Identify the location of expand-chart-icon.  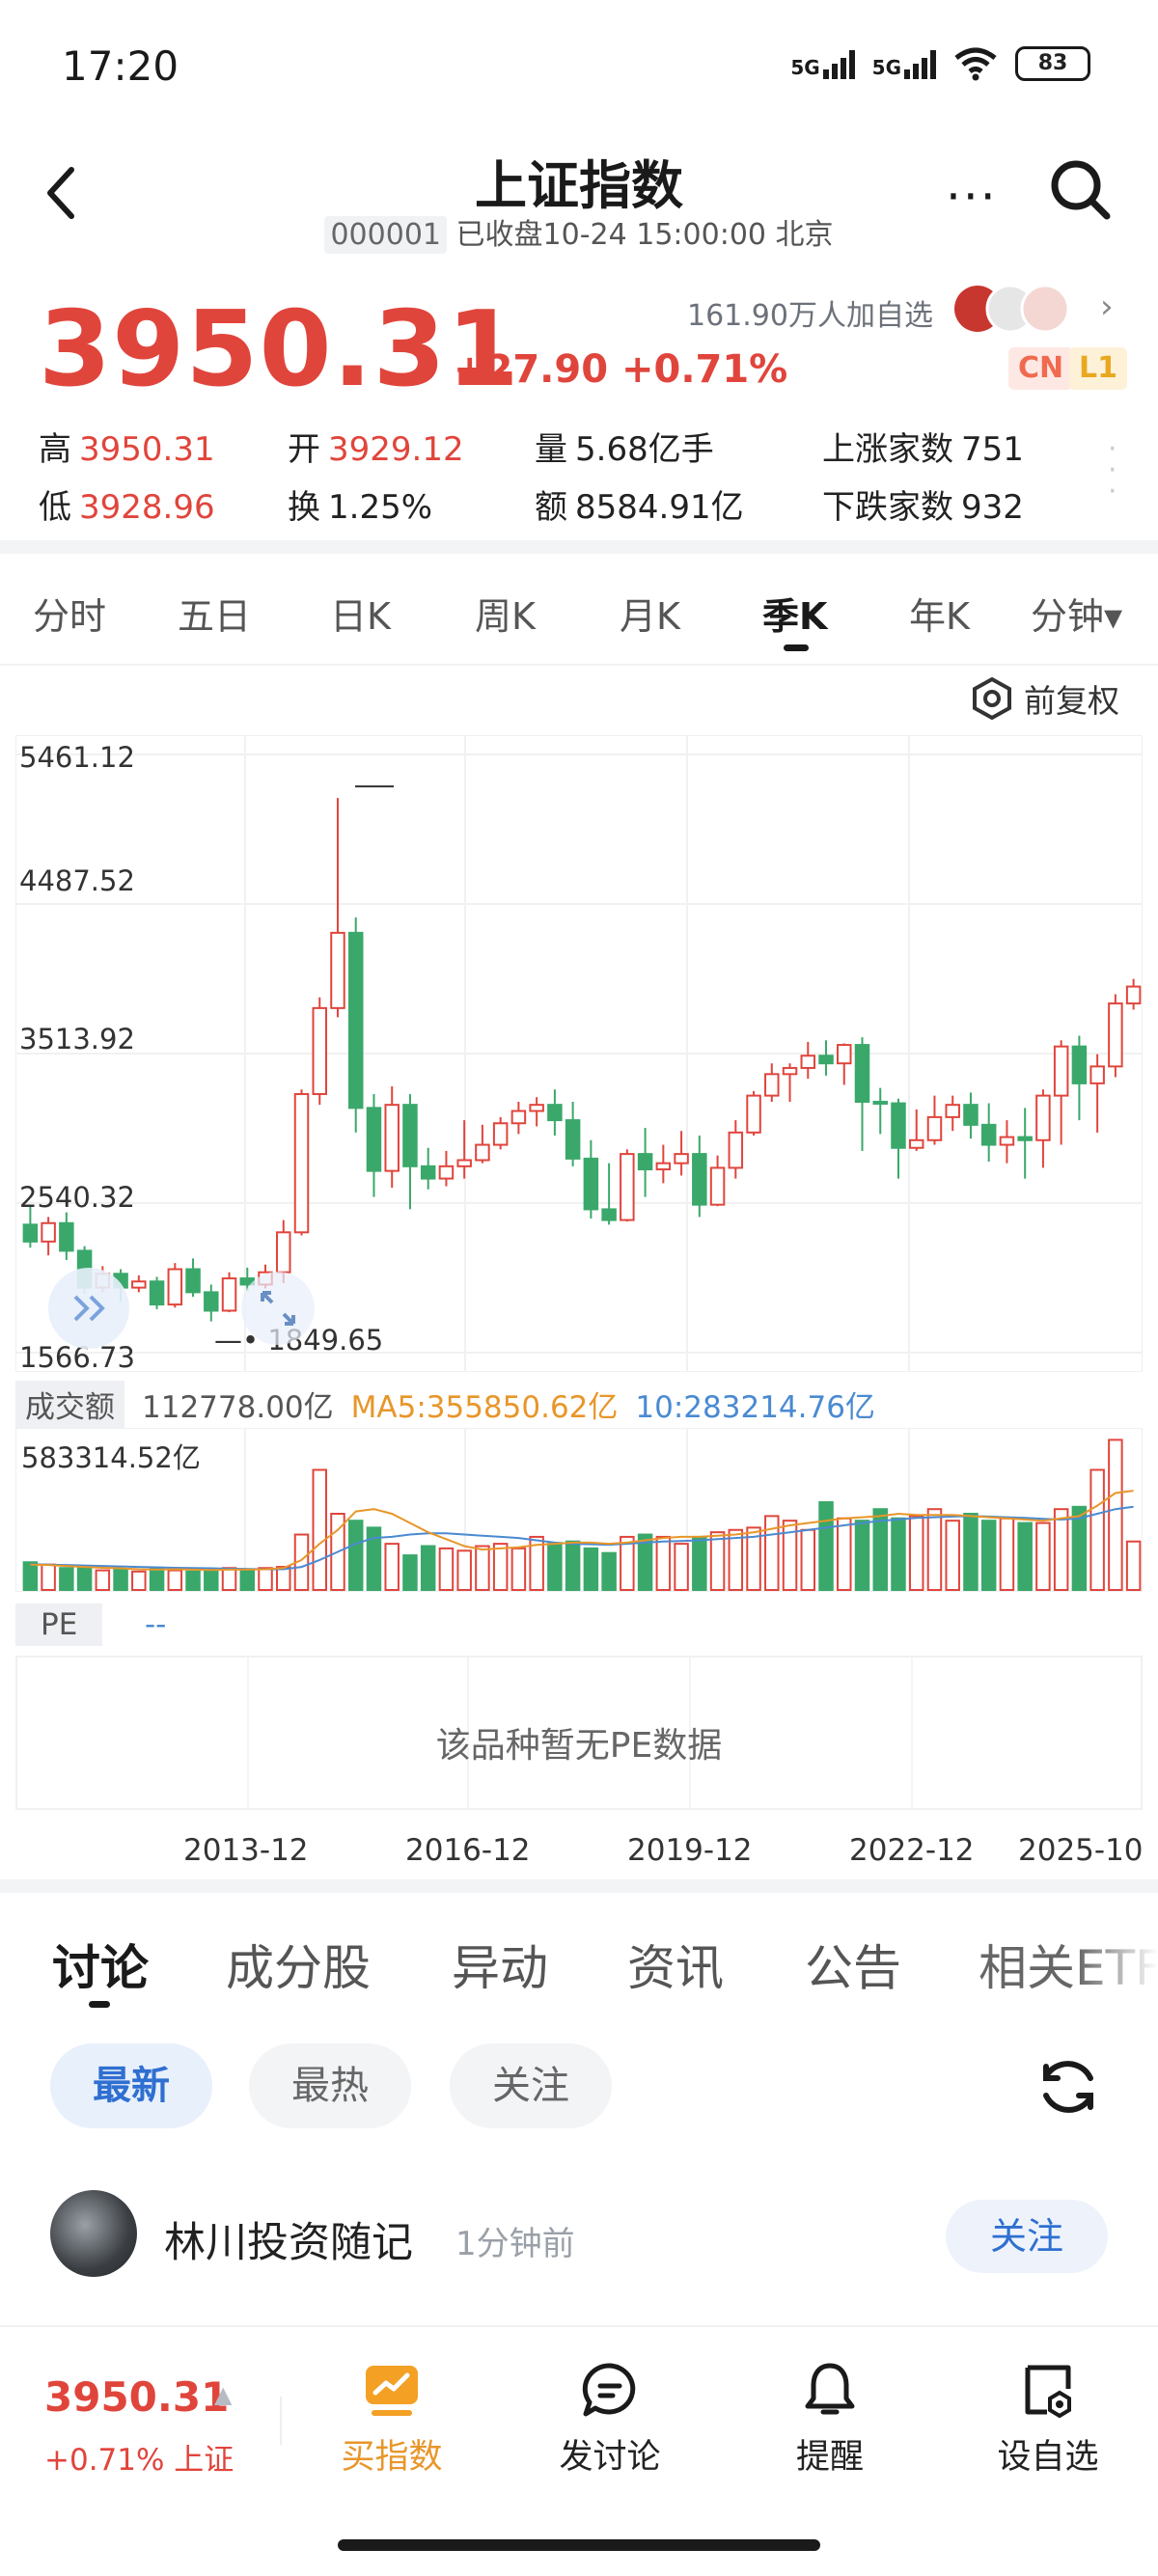
(88, 1308).